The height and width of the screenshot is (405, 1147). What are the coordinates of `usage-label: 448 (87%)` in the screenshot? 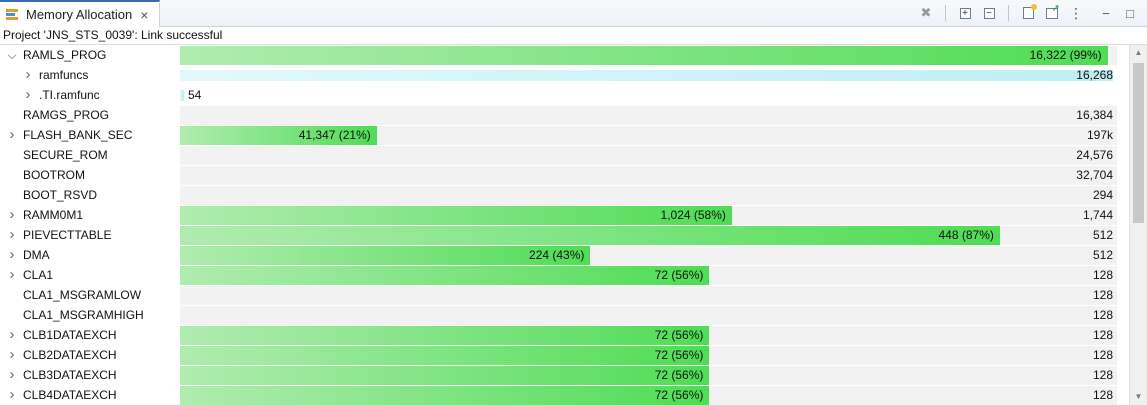 It's located at (966, 235).